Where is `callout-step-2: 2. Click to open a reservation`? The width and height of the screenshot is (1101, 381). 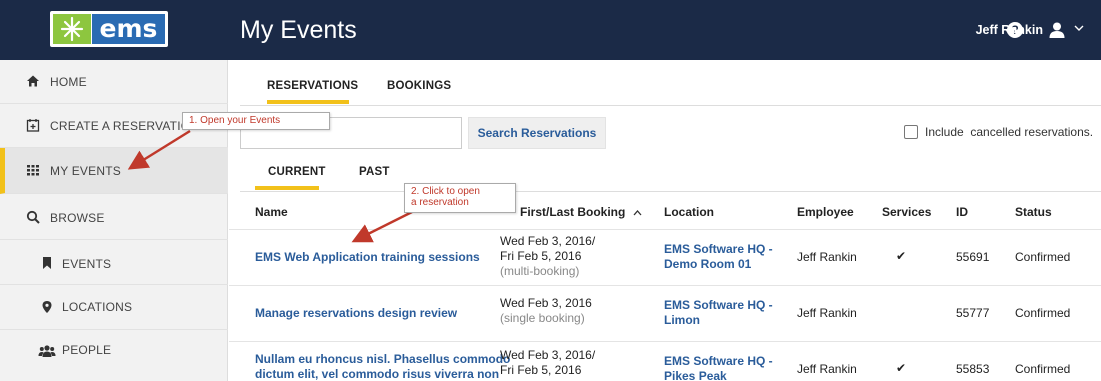 callout-step-2: 2. Click to open a reservation is located at coordinates (460, 198).